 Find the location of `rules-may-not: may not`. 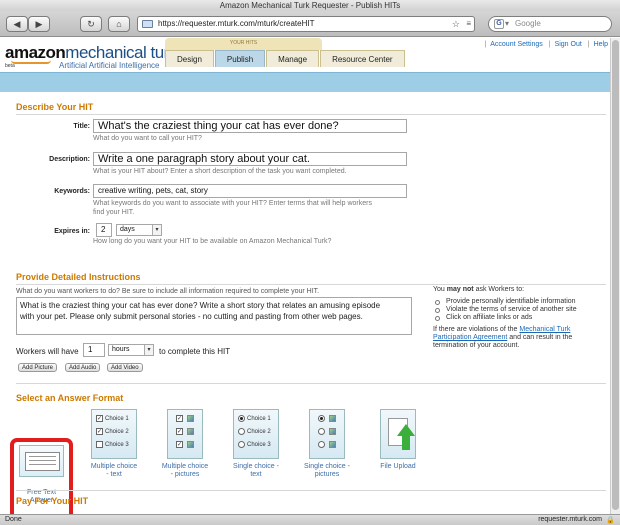

rules-may-not: may not is located at coordinates (460, 289).